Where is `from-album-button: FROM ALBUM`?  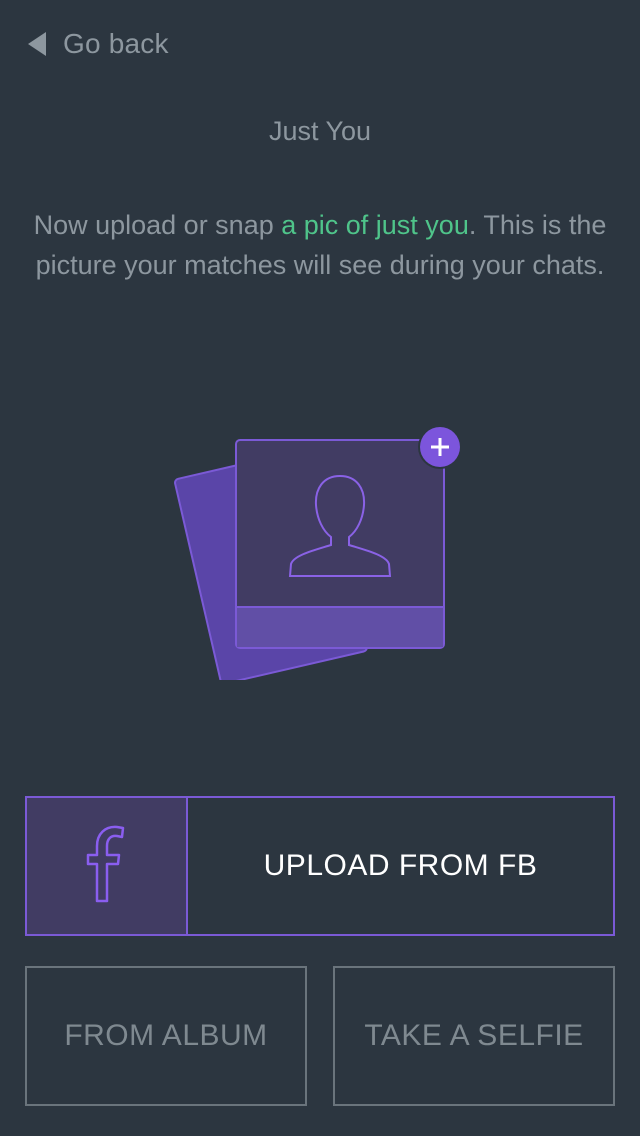 from-album-button: FROM ALBUM is located at coordinates (166, 1036).